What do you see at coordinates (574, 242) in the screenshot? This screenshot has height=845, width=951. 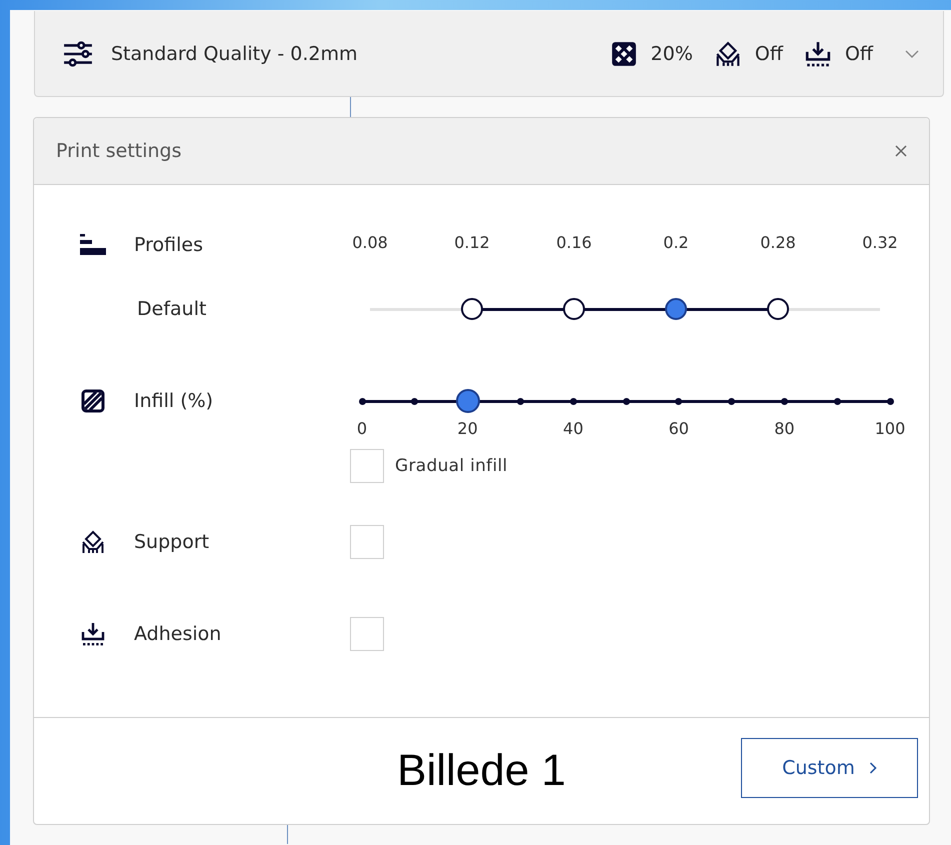 I see `layer-height-label: 0.16` at bounding box center [574, 242].